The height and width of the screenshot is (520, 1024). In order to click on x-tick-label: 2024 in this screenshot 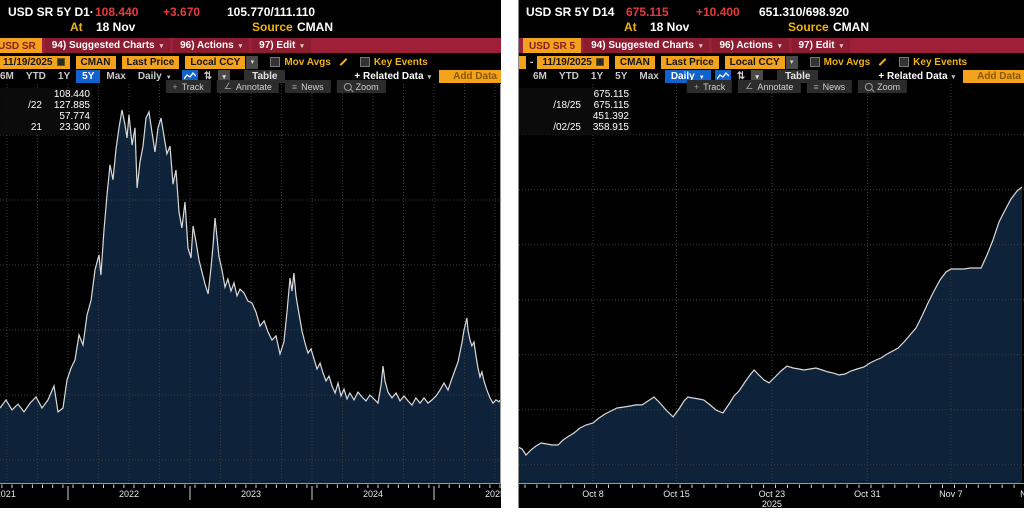, I will do `click(373, 494)`.